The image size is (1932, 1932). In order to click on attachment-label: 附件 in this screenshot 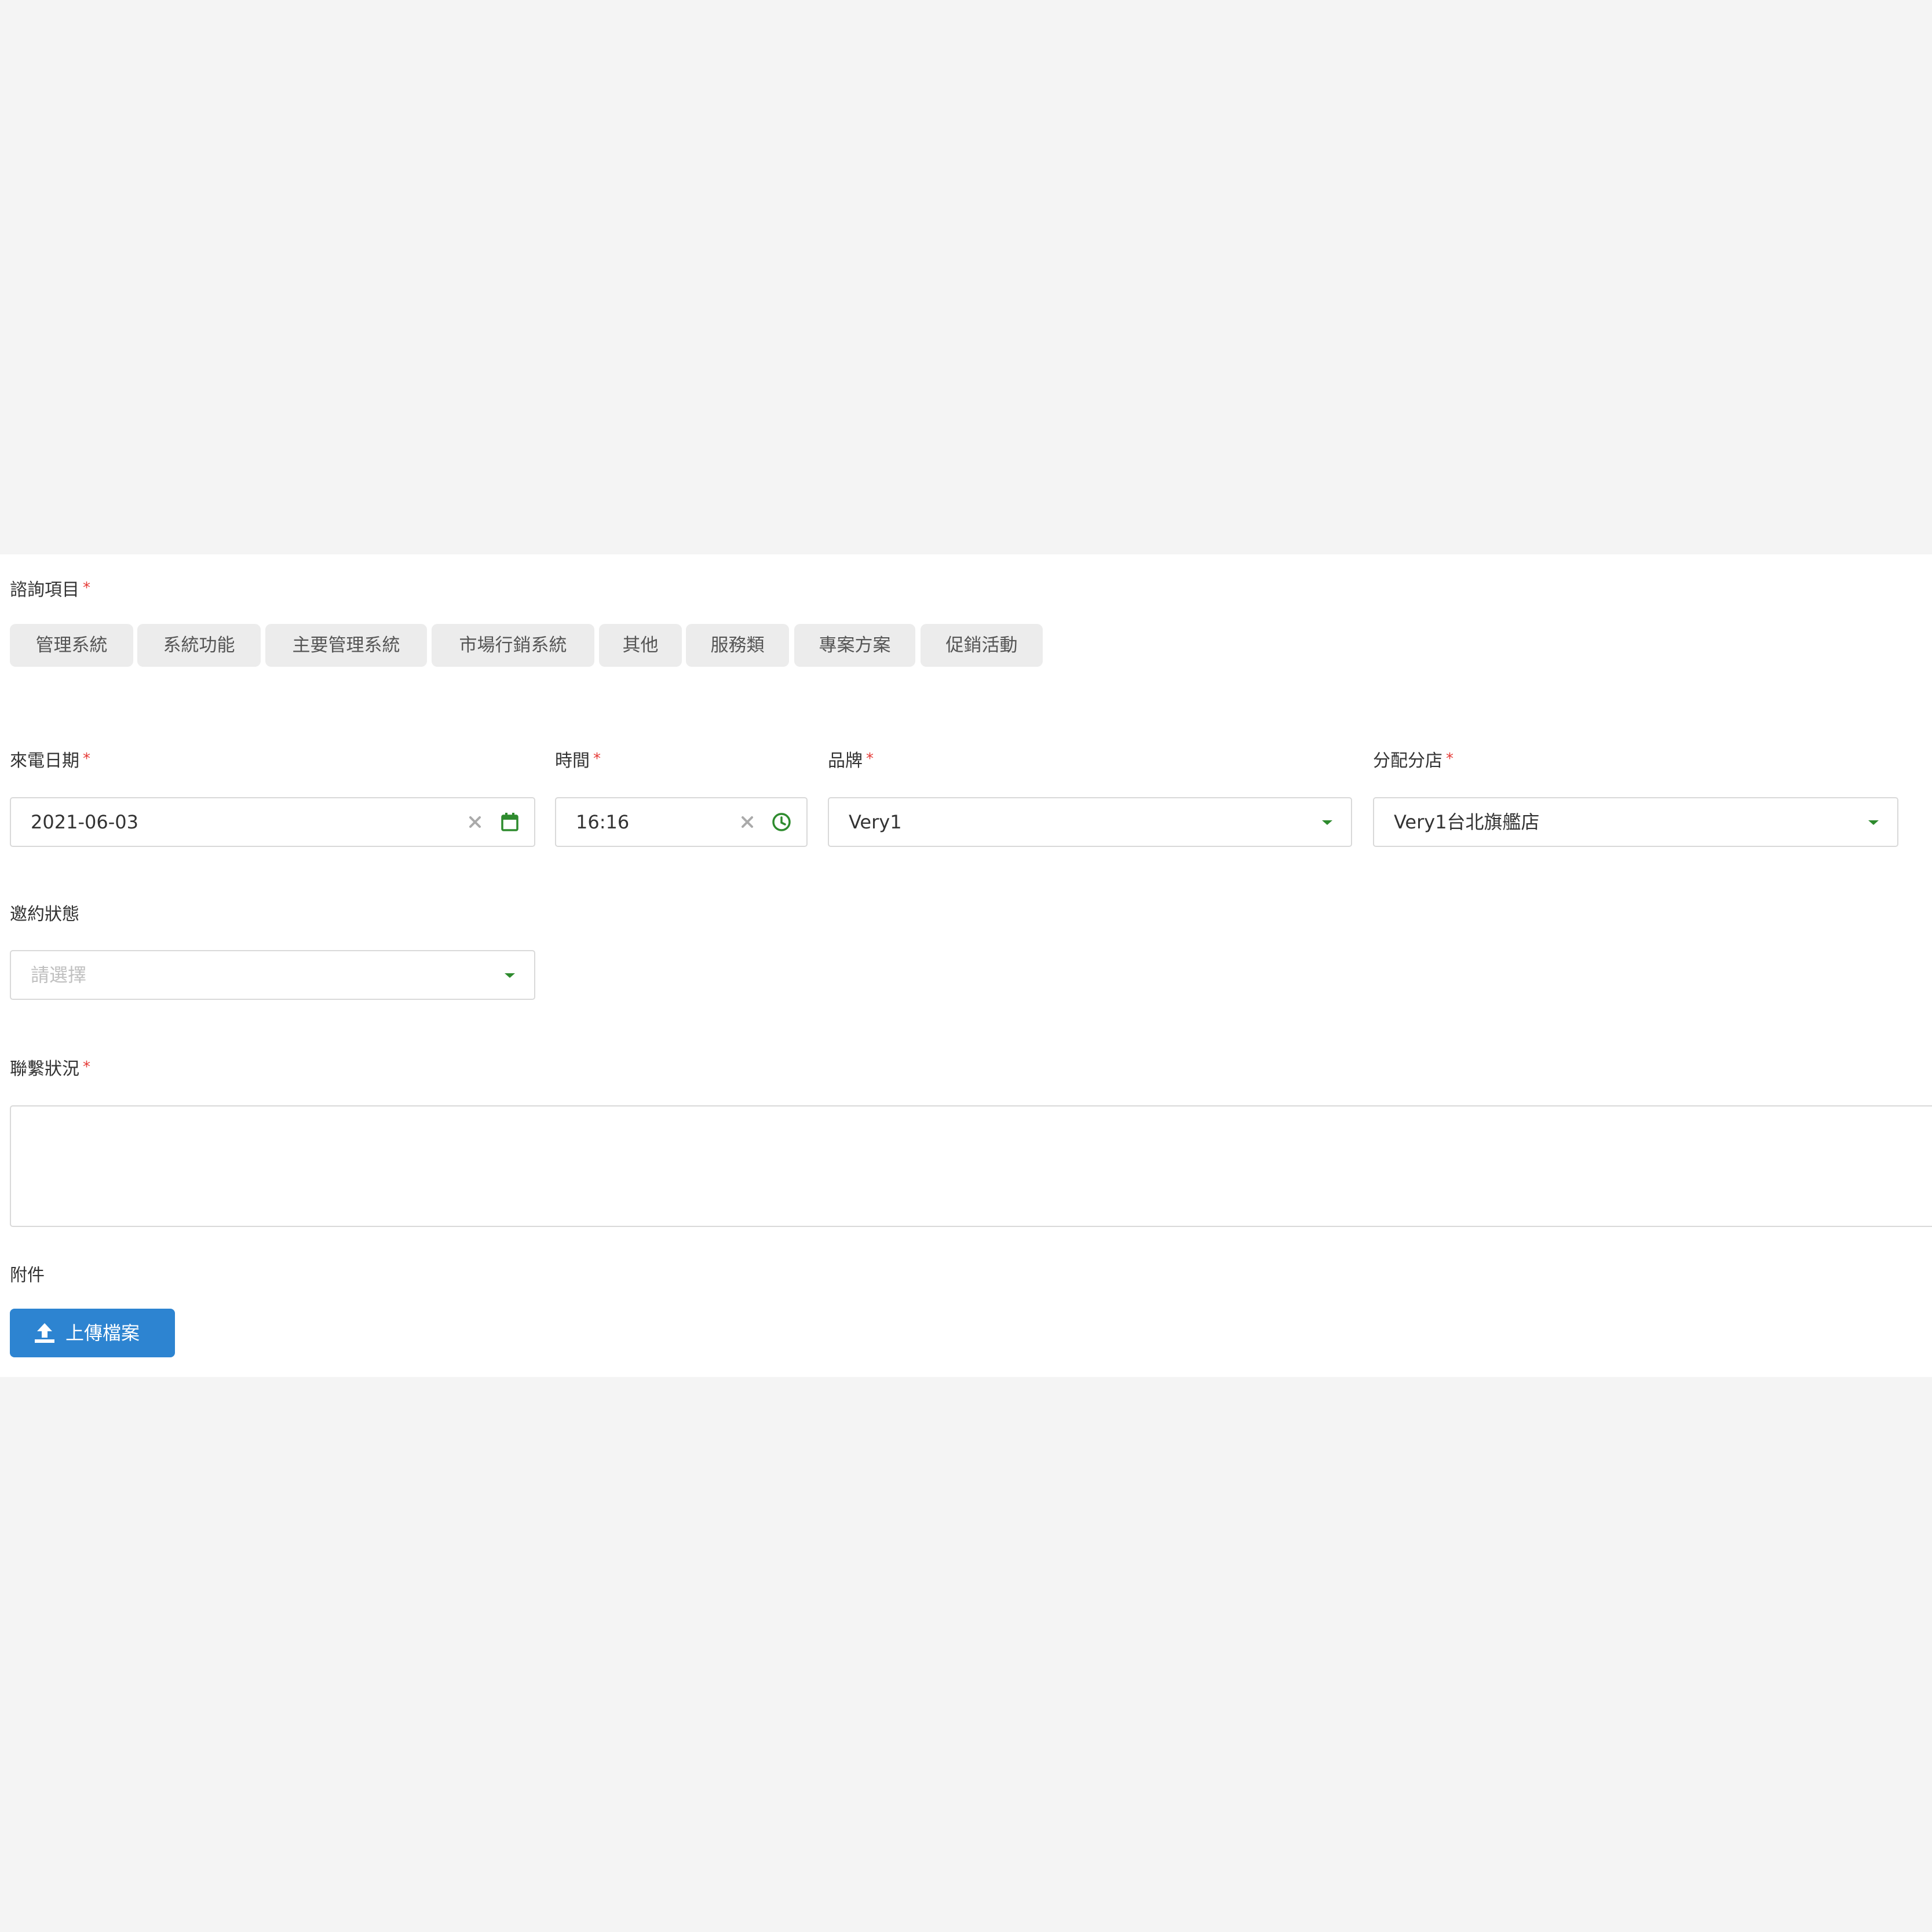, I will do `click(28, 1275)`.